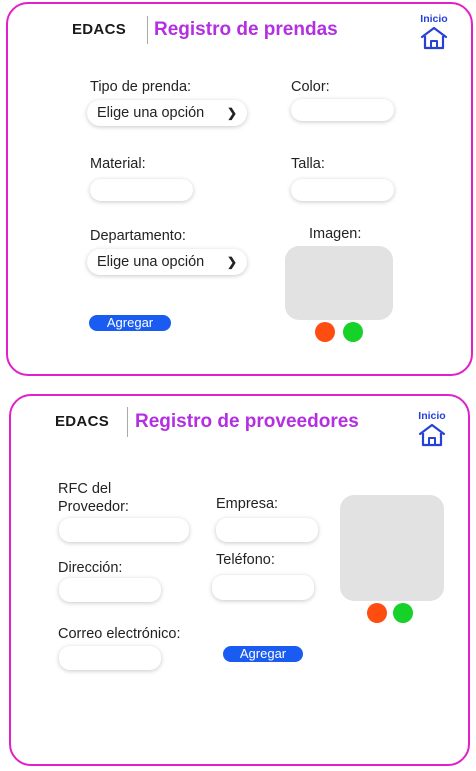  Describe the element at coordinates (151, 113) in the screenshot. I see `tipo-prenda-selected: Elige una opción` at that location.